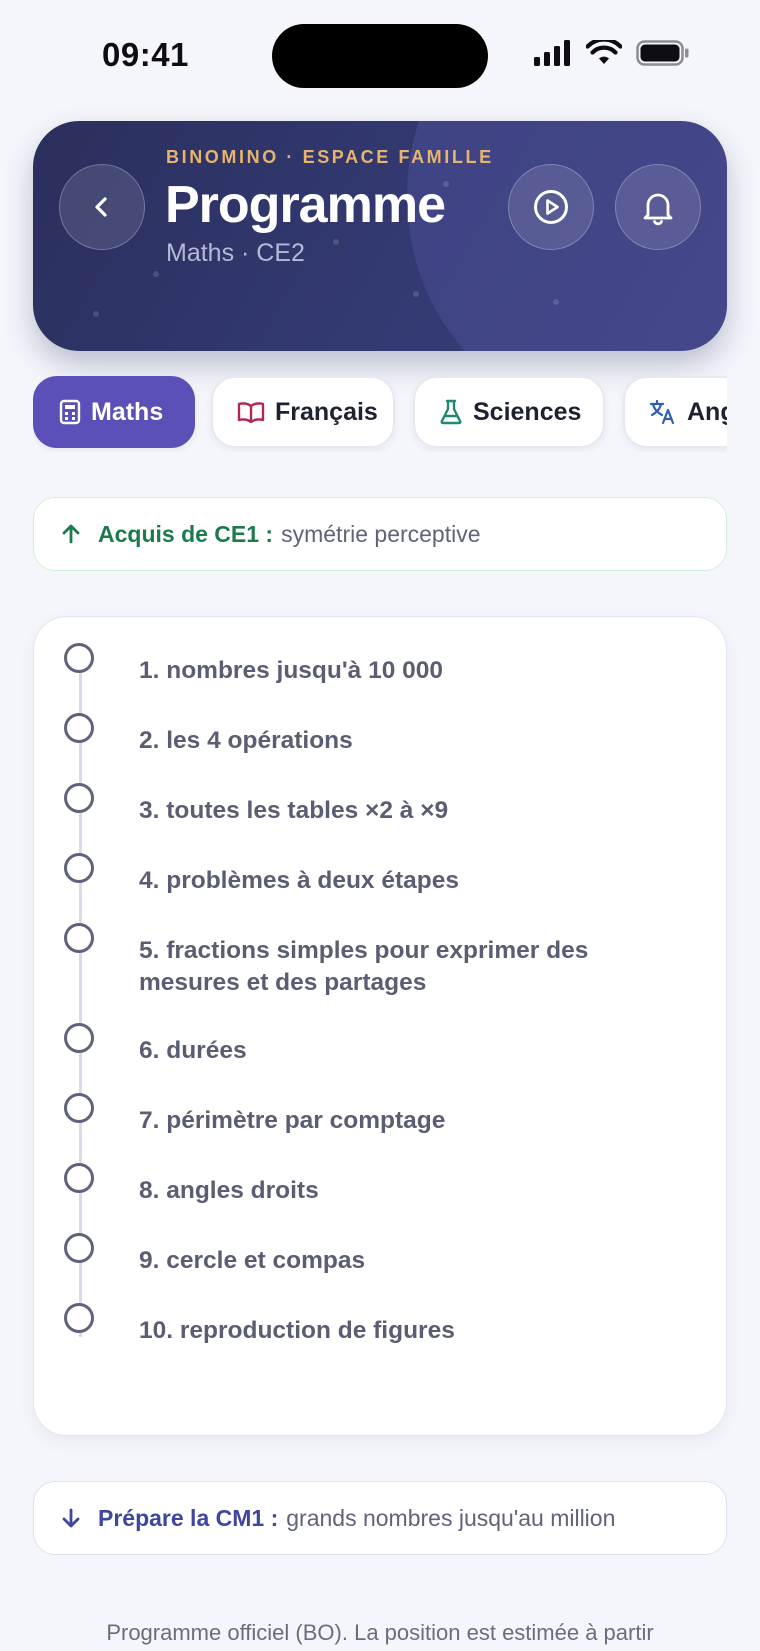 Image resolution: width=760 pixels, height=1651 pixels. I want to click on item-text: 1. nombres jusqu'à 10 000, so click(291, 670).